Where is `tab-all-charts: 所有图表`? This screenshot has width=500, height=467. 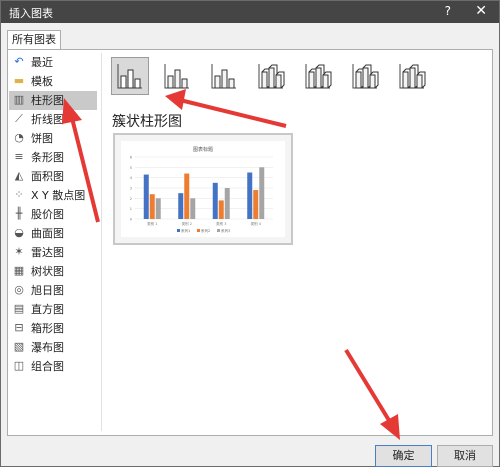 tab-all-charts: 所有图表 is located at coordinates (34, 40).